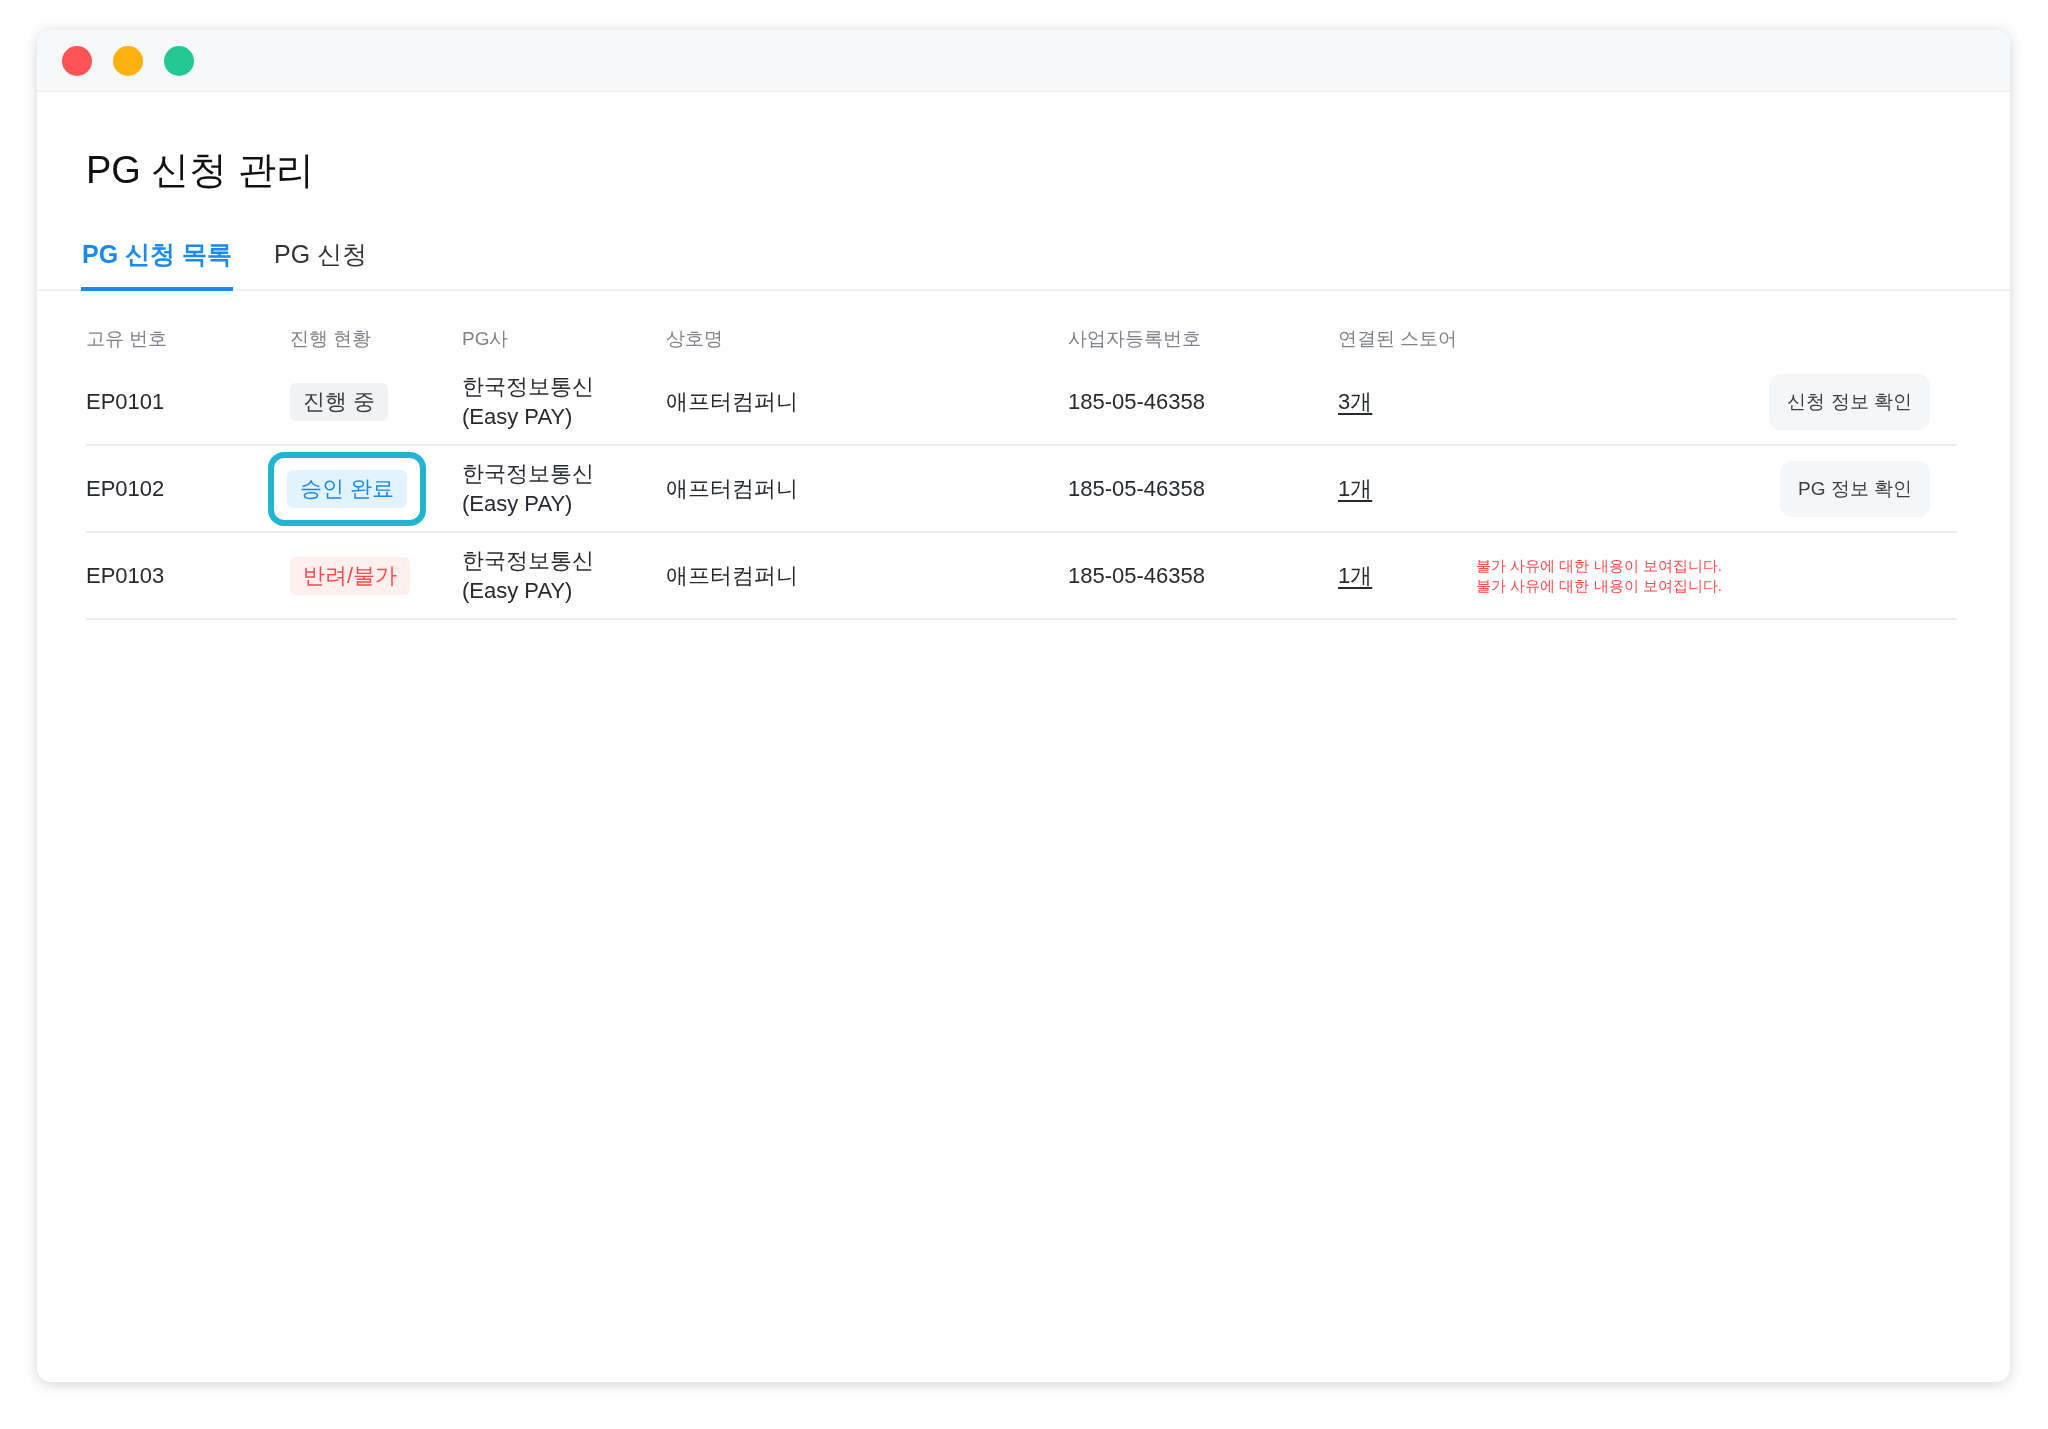 This screenshot has height=1429, width=2048. I want to click on rejection-reason: 불가 사유에 대한 내용이 보여집니다. 불가 사유에 대한 내용이 보여집니다., so click(1599, 575).